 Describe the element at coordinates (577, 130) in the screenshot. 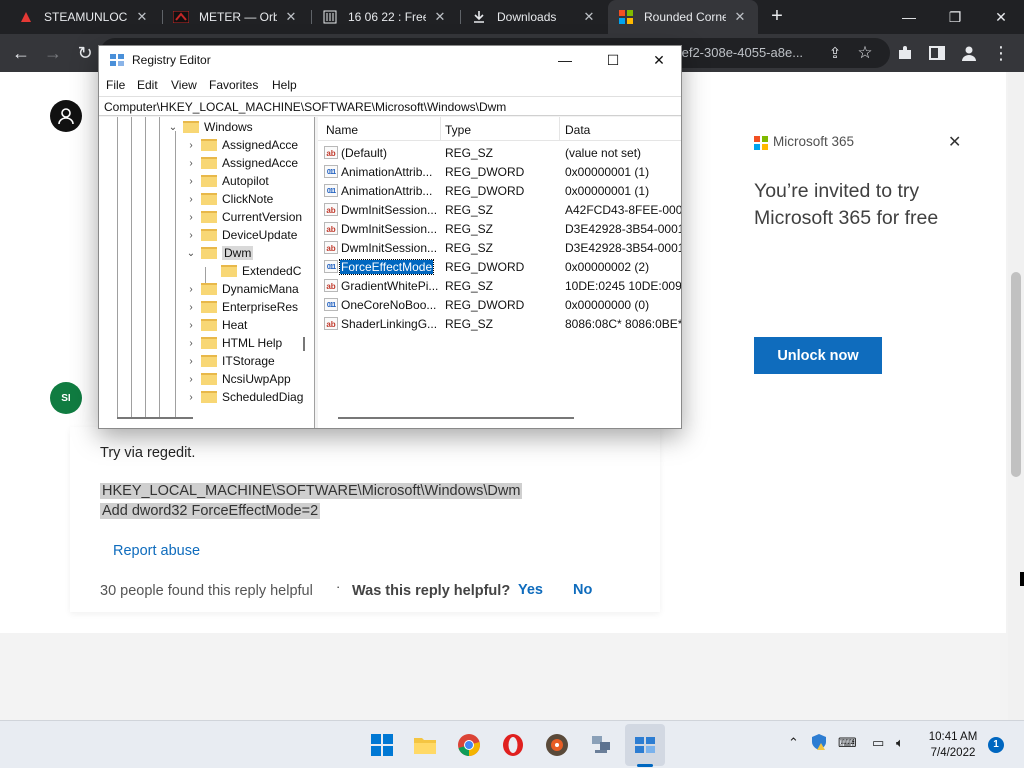

I see `column-header-data: Data` at that location.